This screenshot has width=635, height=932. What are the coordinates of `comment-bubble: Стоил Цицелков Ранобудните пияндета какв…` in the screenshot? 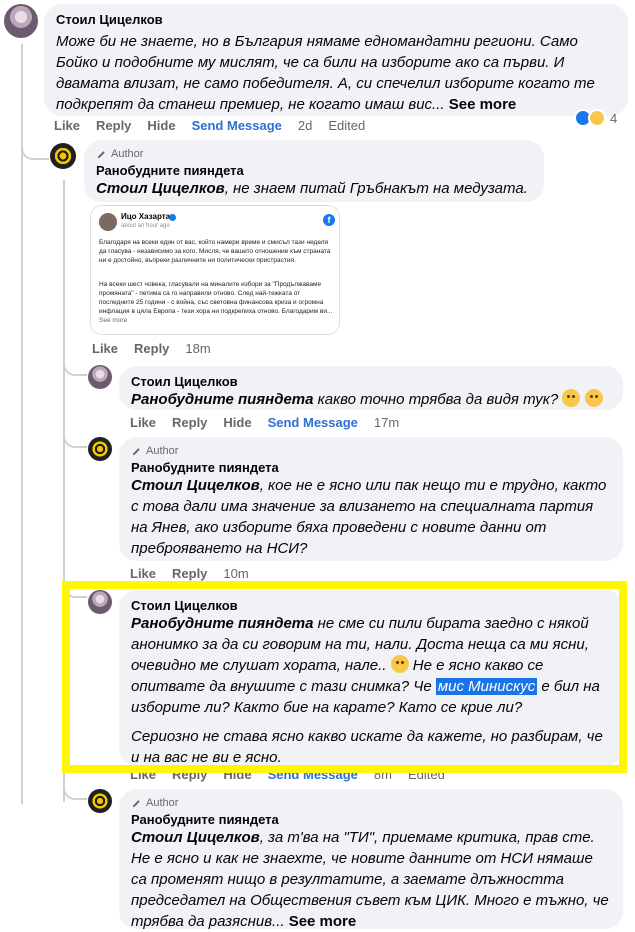 It's located at (371, 388).